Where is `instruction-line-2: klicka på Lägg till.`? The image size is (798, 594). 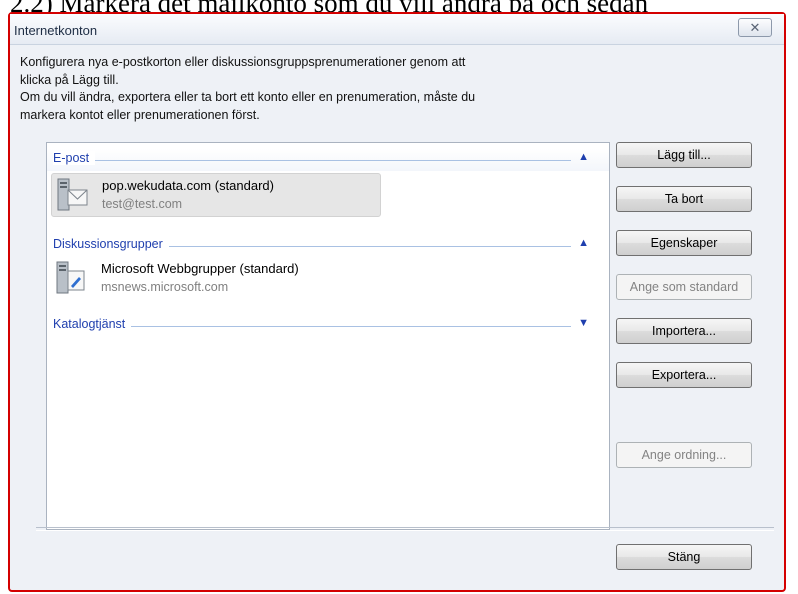 instruction-line-2: klicka på Lägg till. is located at coordinates (69, 79).